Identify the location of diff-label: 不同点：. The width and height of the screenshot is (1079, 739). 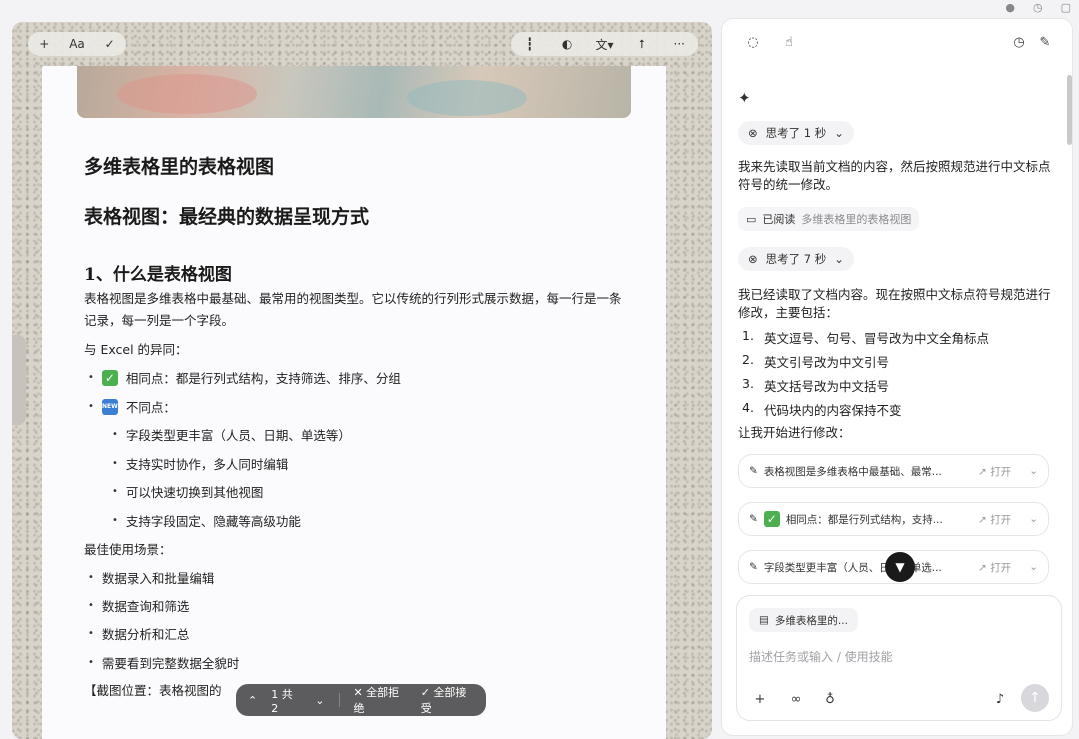
(150, 407).